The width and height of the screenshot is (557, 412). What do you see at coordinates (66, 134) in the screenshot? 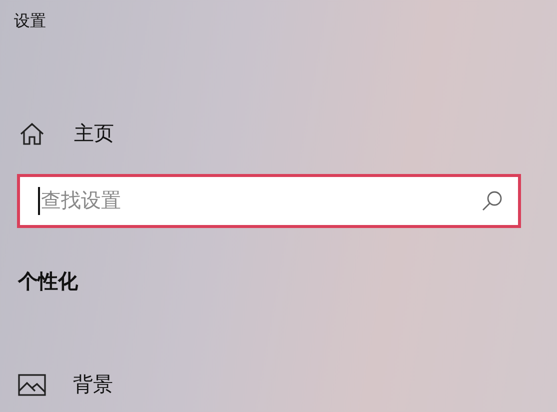
I see `home-nav-item: 主页` at bounding box center [66, 134].